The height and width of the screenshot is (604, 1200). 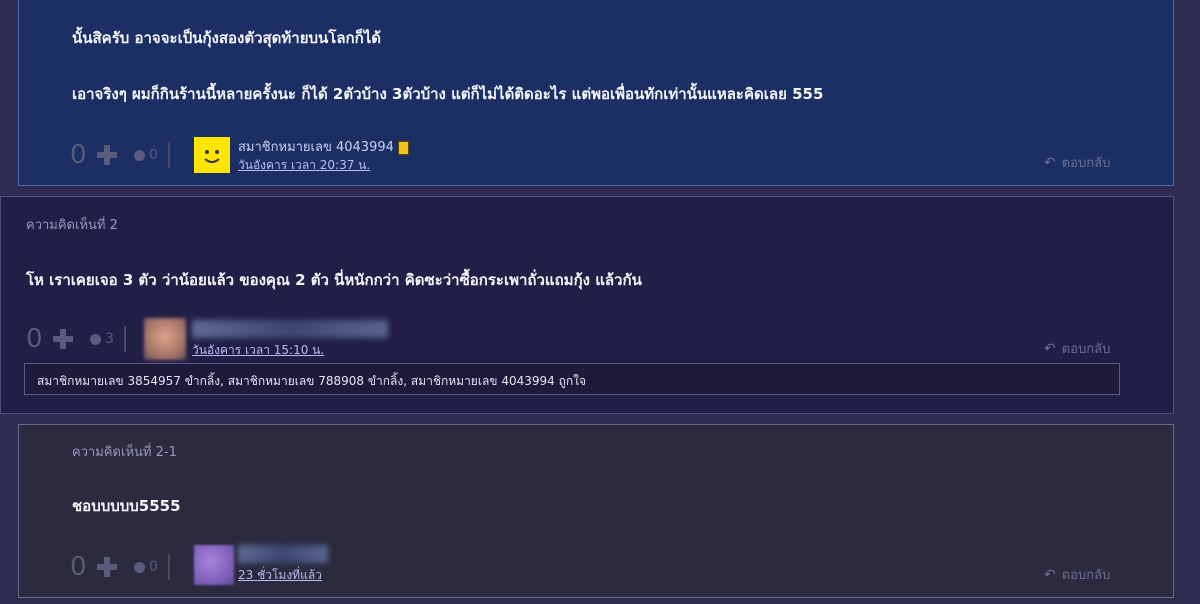 I want to click on comment-2-1-text: ชอบบบบบ5555, so click(x=126, y=506).